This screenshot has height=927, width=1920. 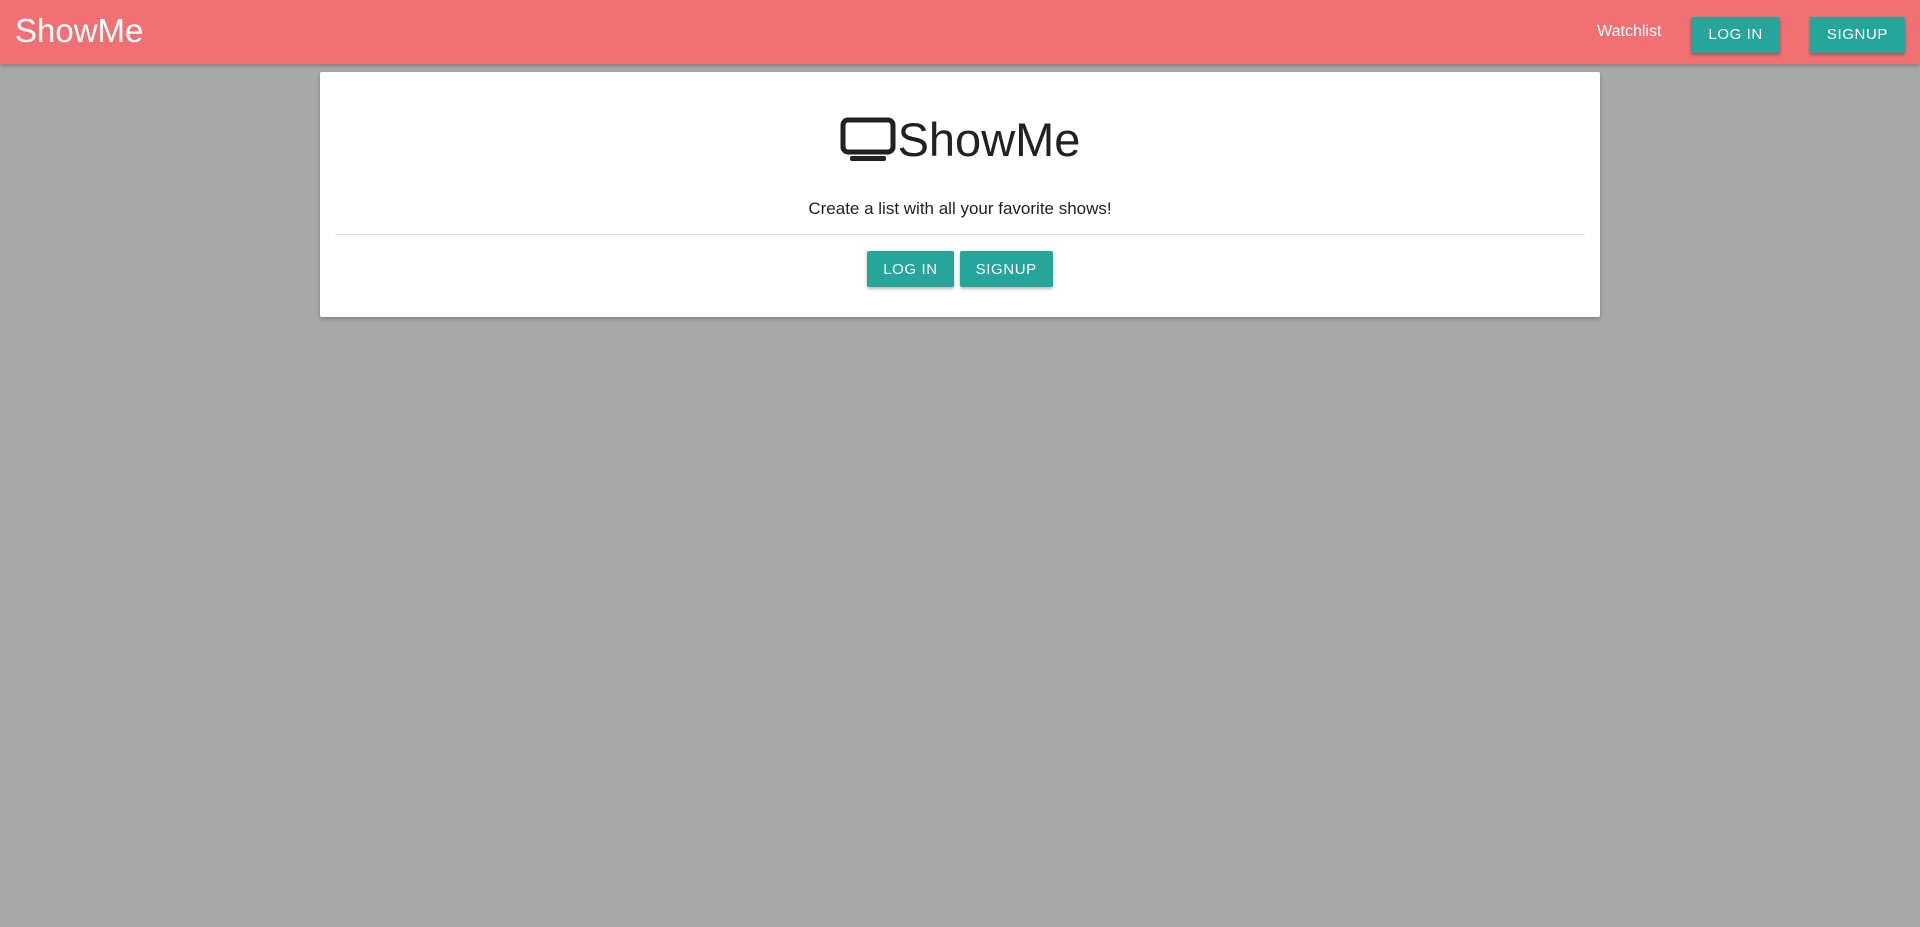 What do you see at coordinates (79, 31) in the screenshot?
I see `brand-logo: ShowMe` at bounding box center [79, 31].